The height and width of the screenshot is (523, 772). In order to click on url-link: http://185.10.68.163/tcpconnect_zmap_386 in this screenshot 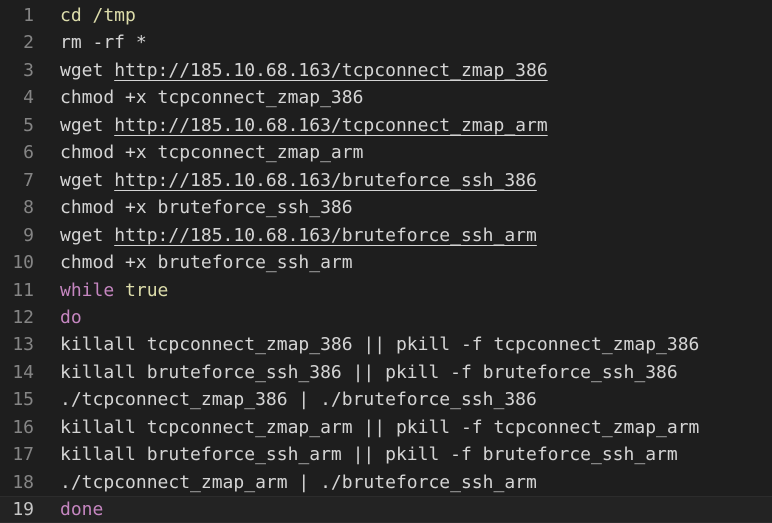, I will do `click(330, 70)`.